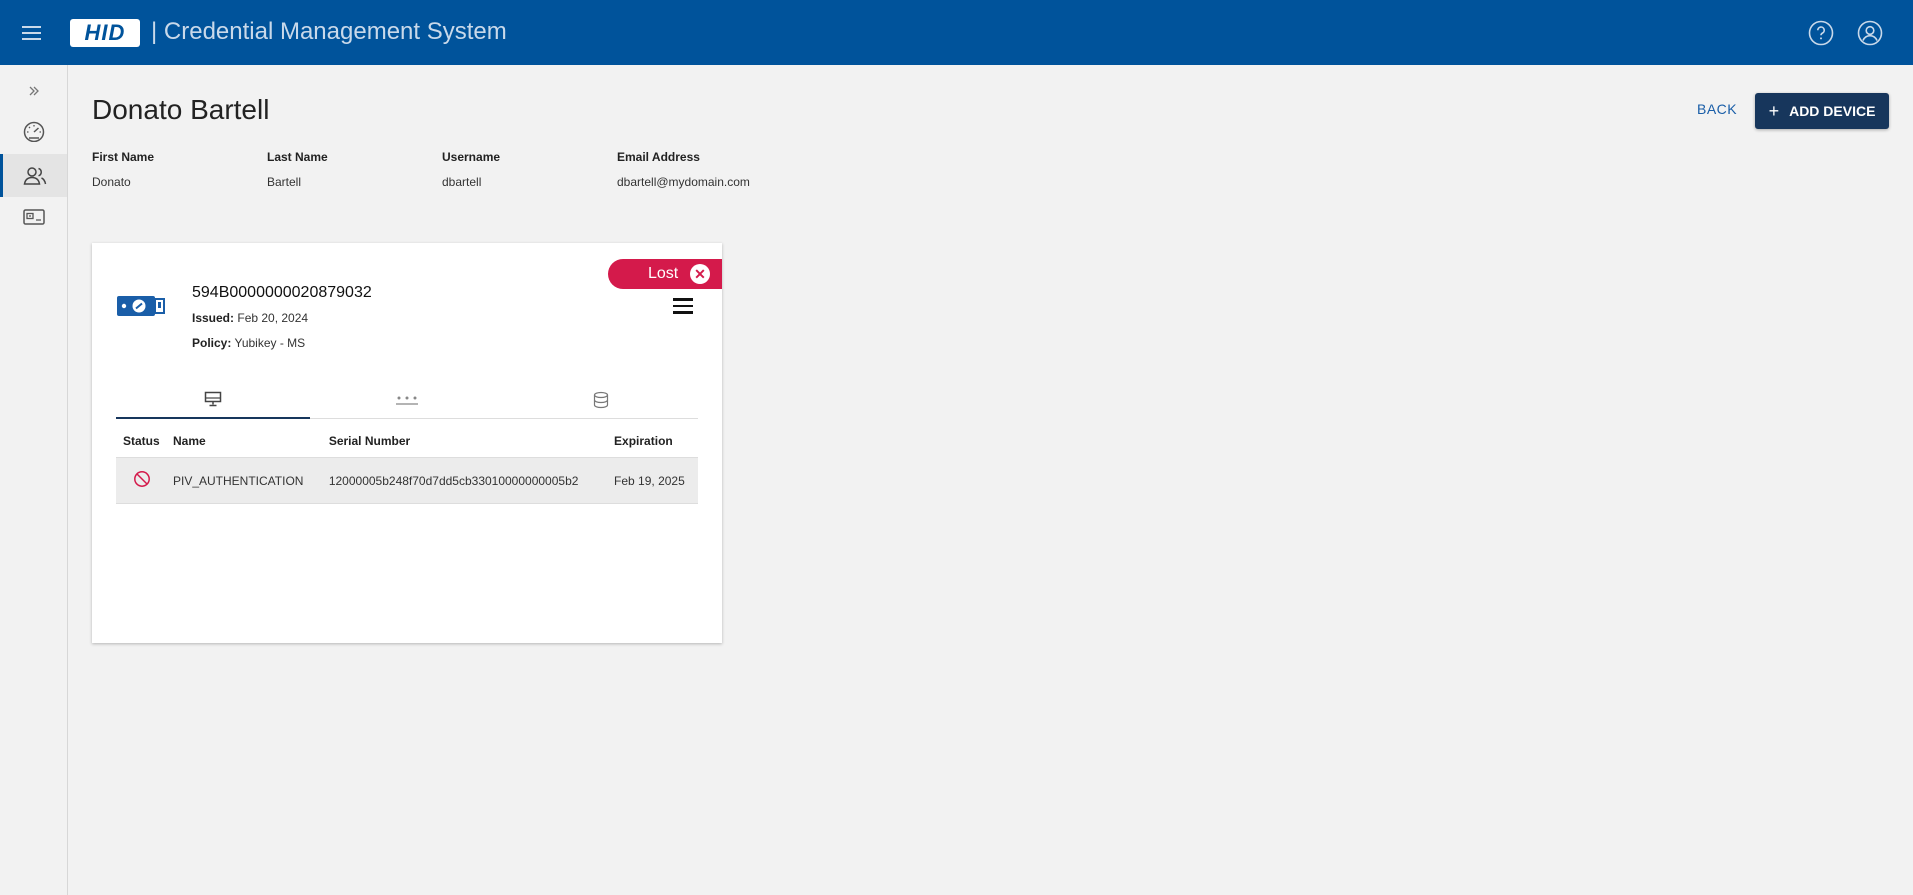  Describe the element at coordinates (189, 441) in the screenshot. I see `column-header-name: Name` at that location.